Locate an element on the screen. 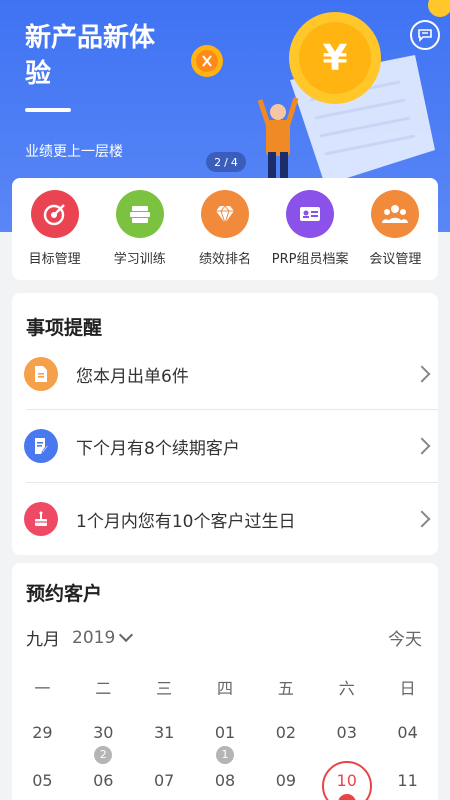 This screenshot has height=800, width=450. calendar-day: 02 is located at coordinates (285, 732).